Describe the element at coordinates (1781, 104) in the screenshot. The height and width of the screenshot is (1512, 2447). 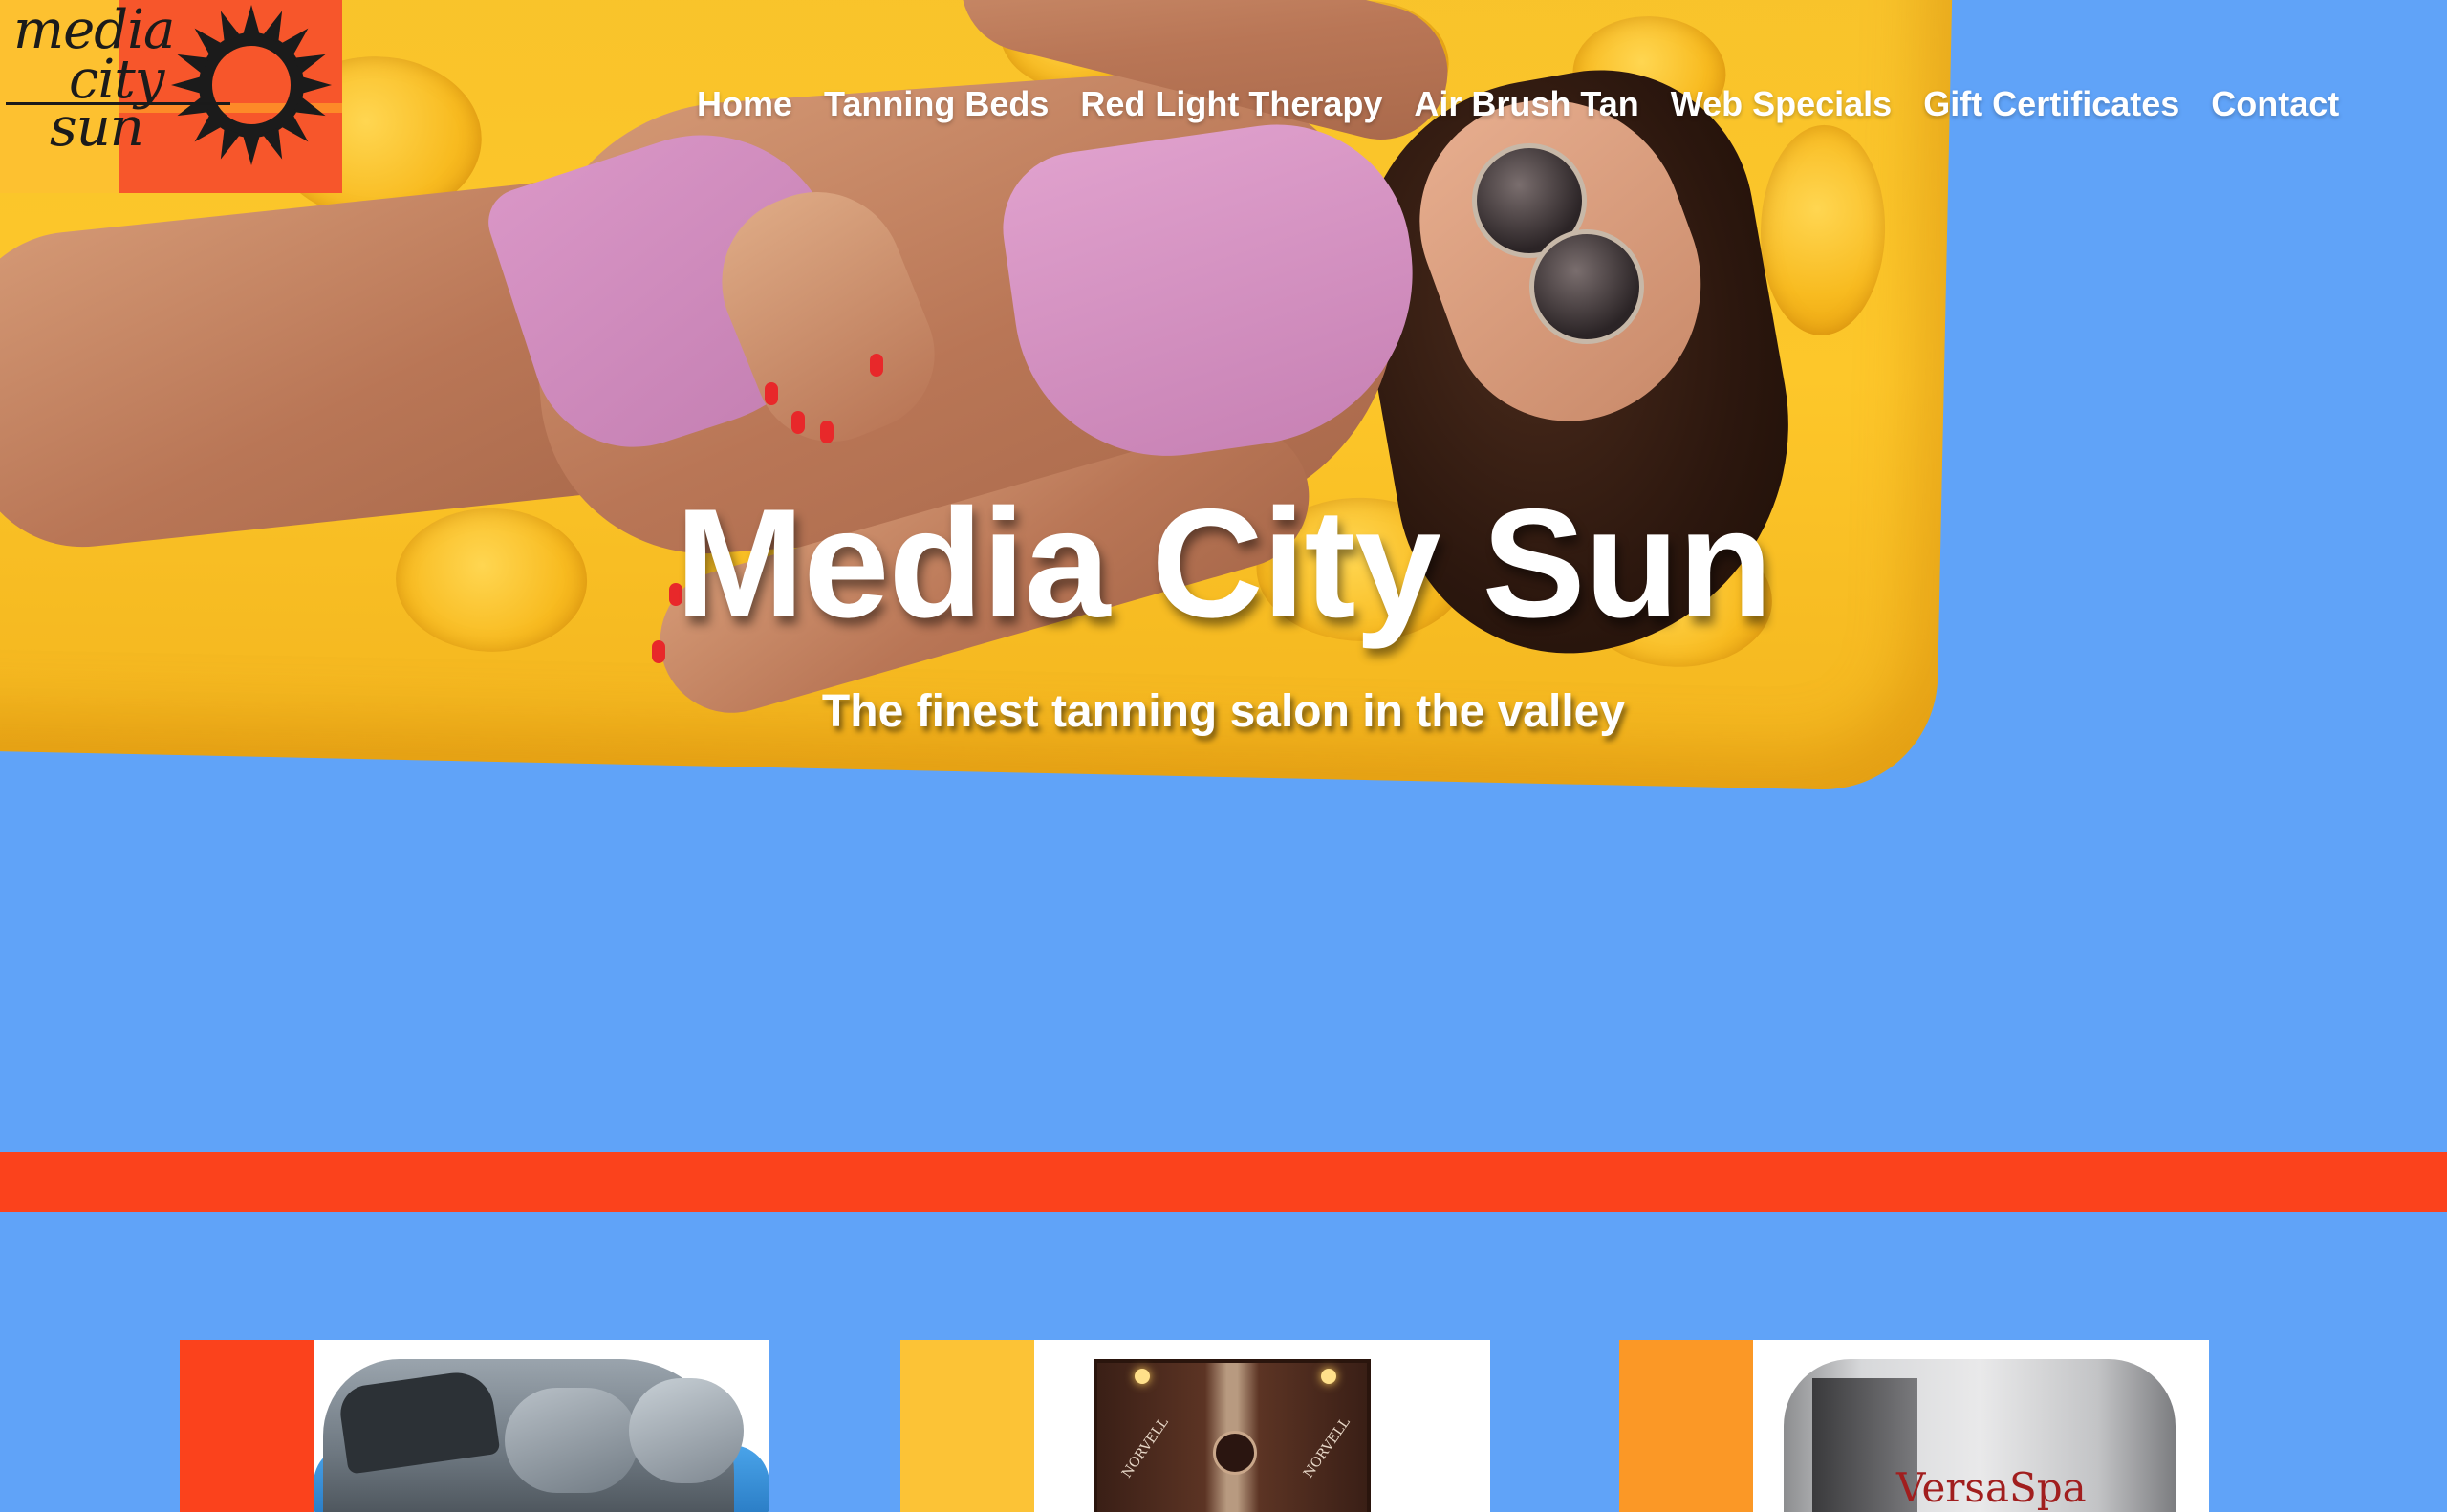
I see `nav-web-specials: Web Specials` at that location.